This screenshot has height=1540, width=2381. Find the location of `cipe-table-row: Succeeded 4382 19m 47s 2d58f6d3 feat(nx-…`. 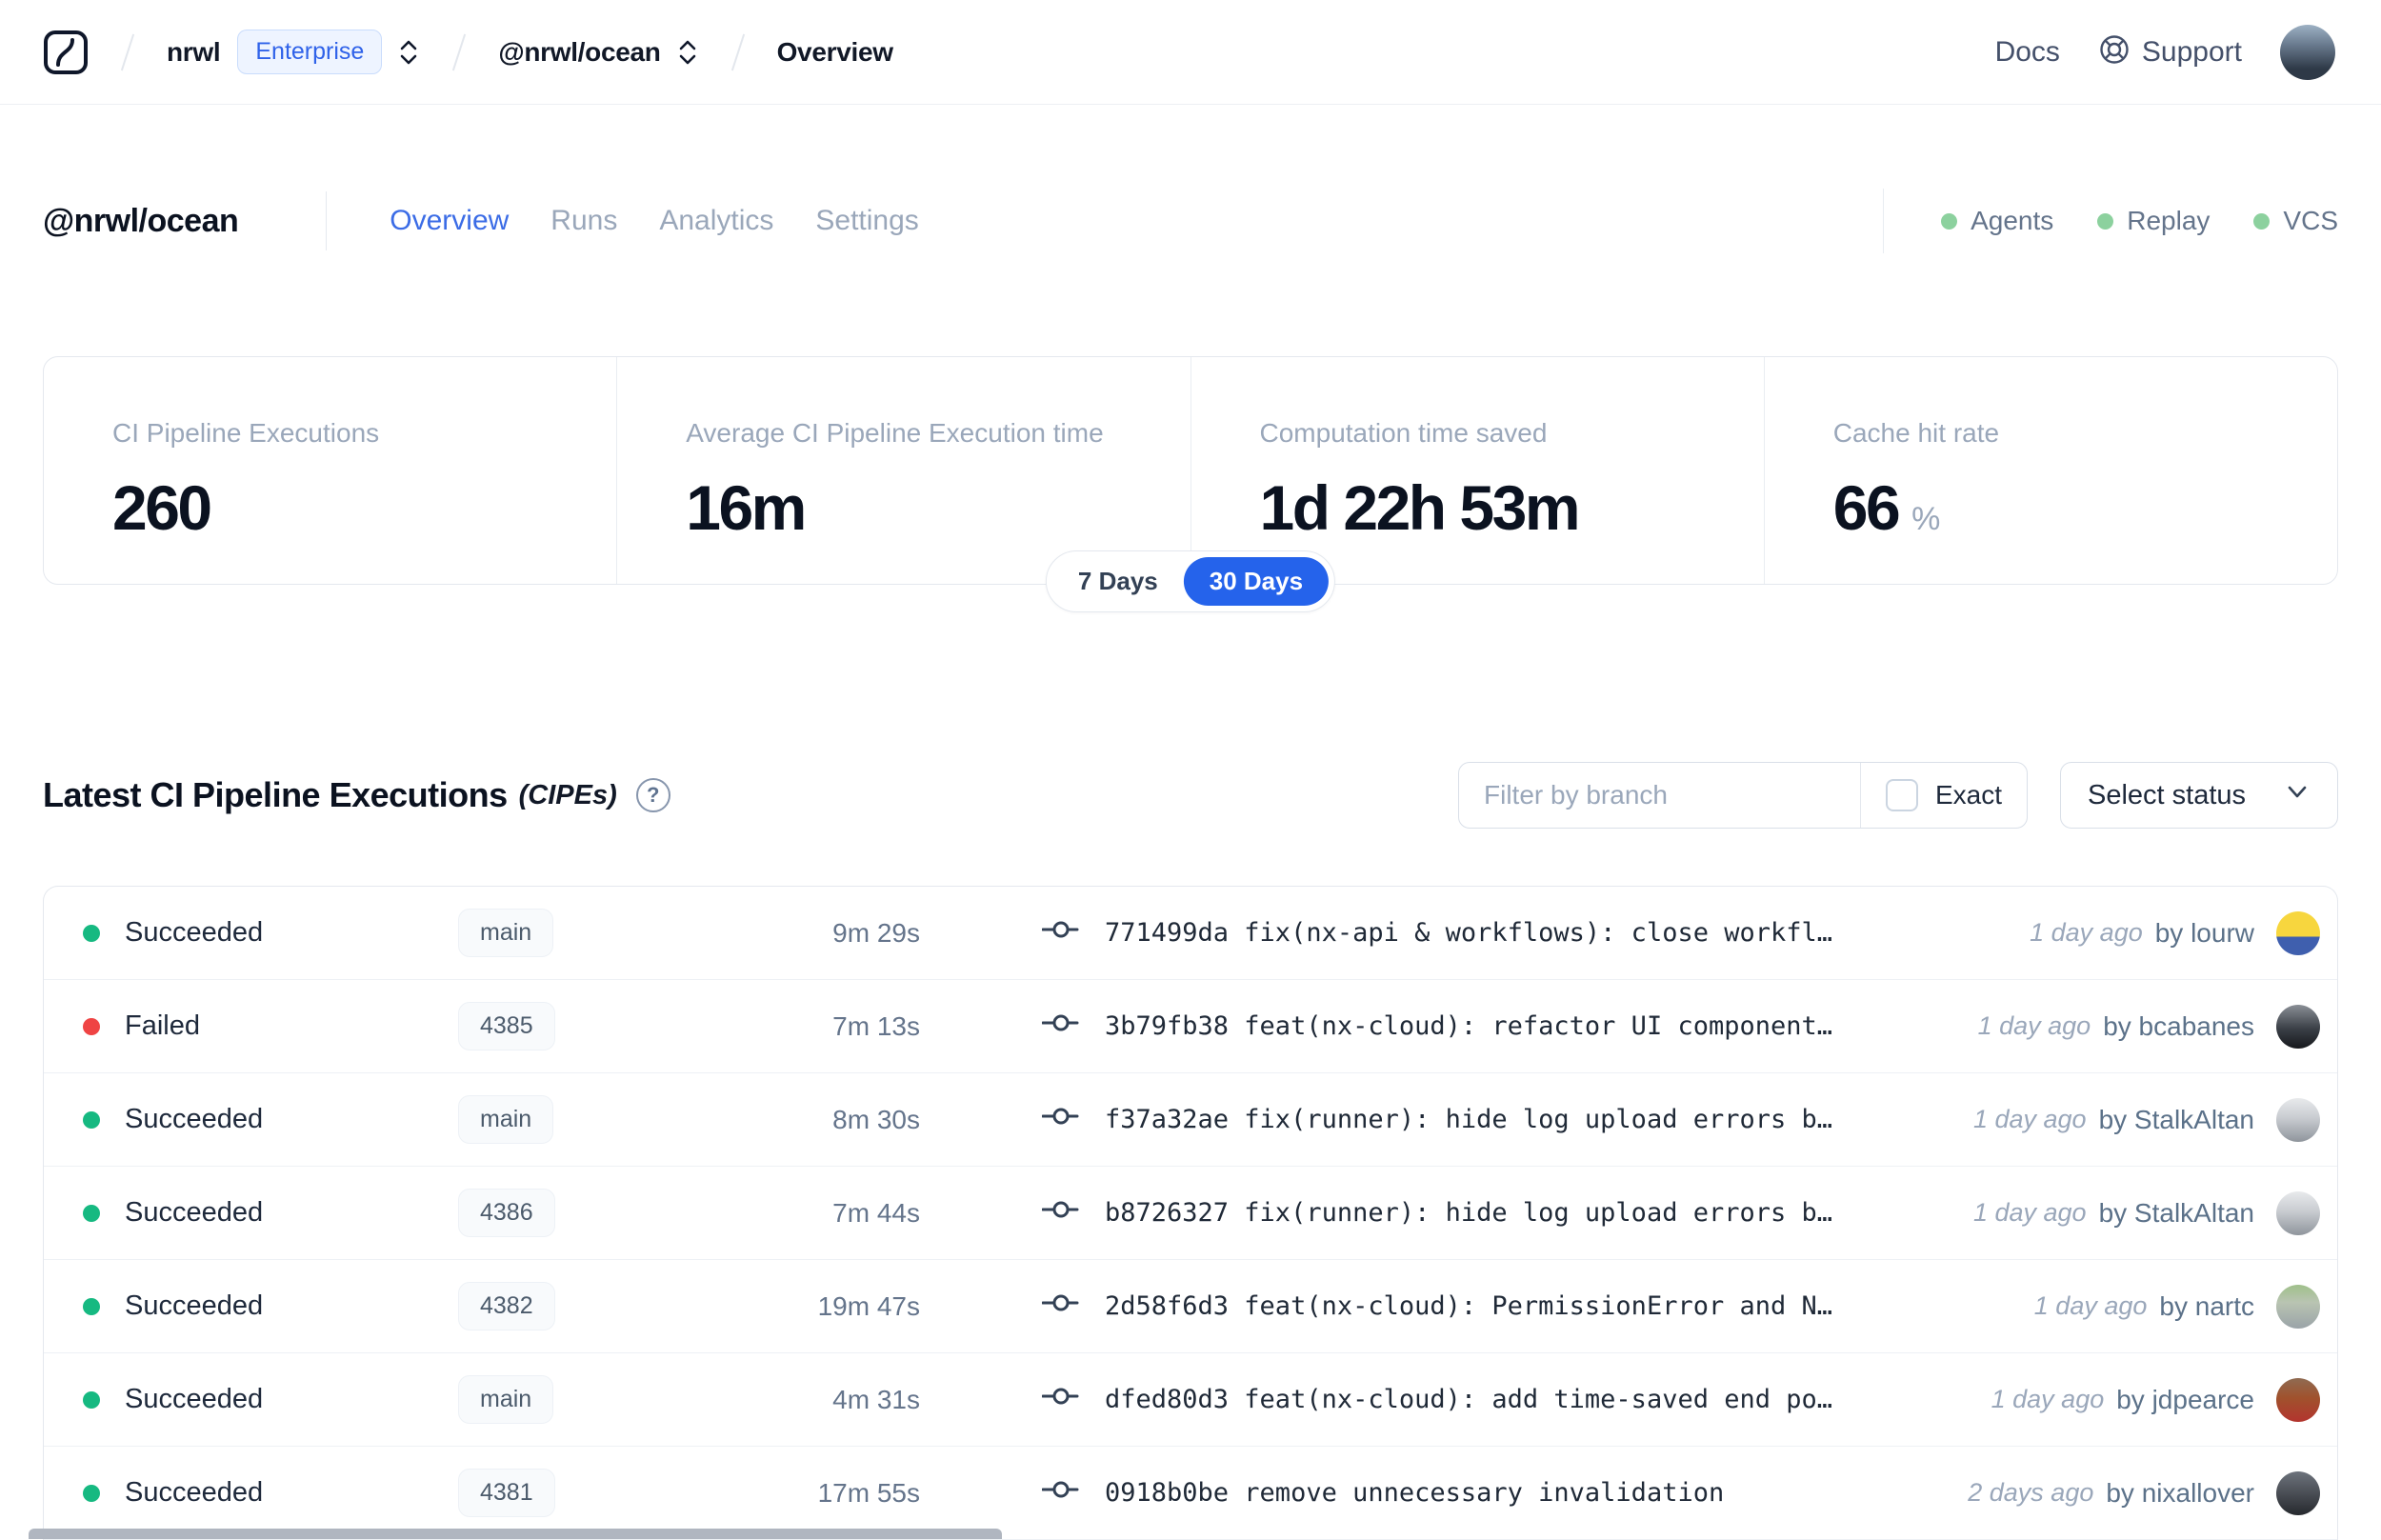

cipe-table-row: Succeeded 4382 19m 47s 2d58f6d3 feat(nx-… is located at coordinates (1190, 1306).